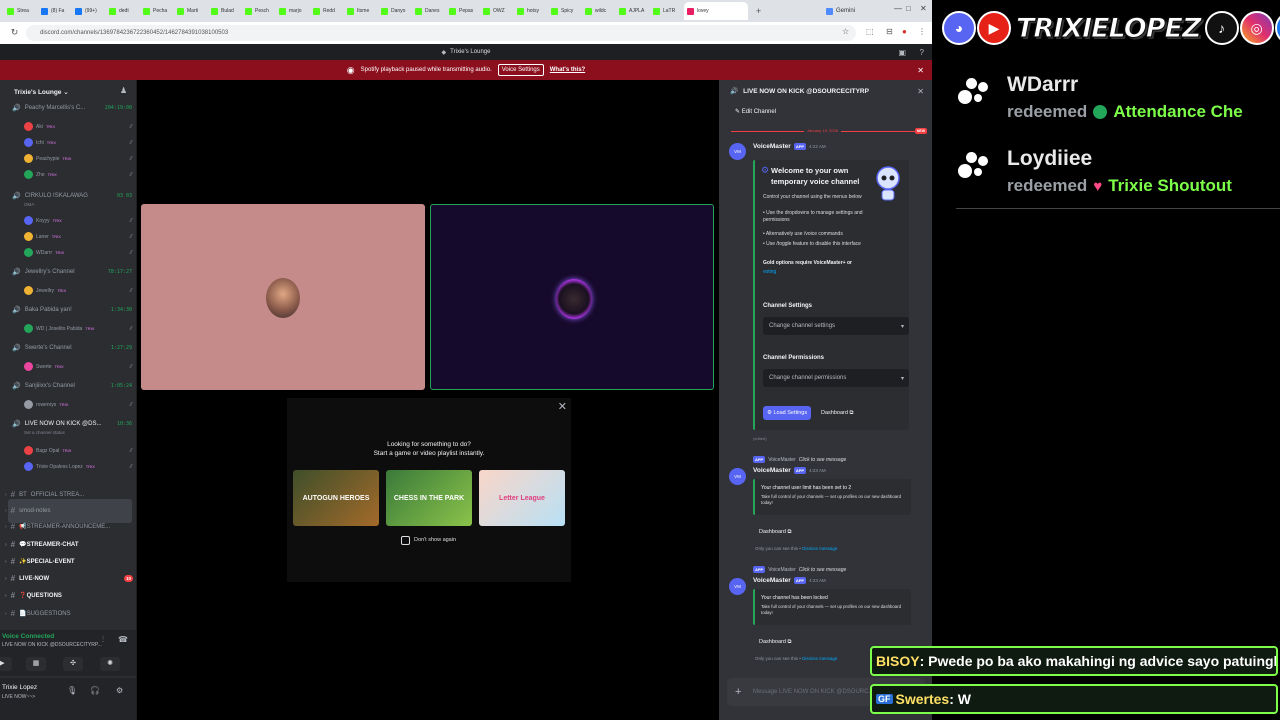  What do you see at coordinates (564, 11) in the screenshot?
I see `browser-tab: Spicy` at bounding box center [564, 11].